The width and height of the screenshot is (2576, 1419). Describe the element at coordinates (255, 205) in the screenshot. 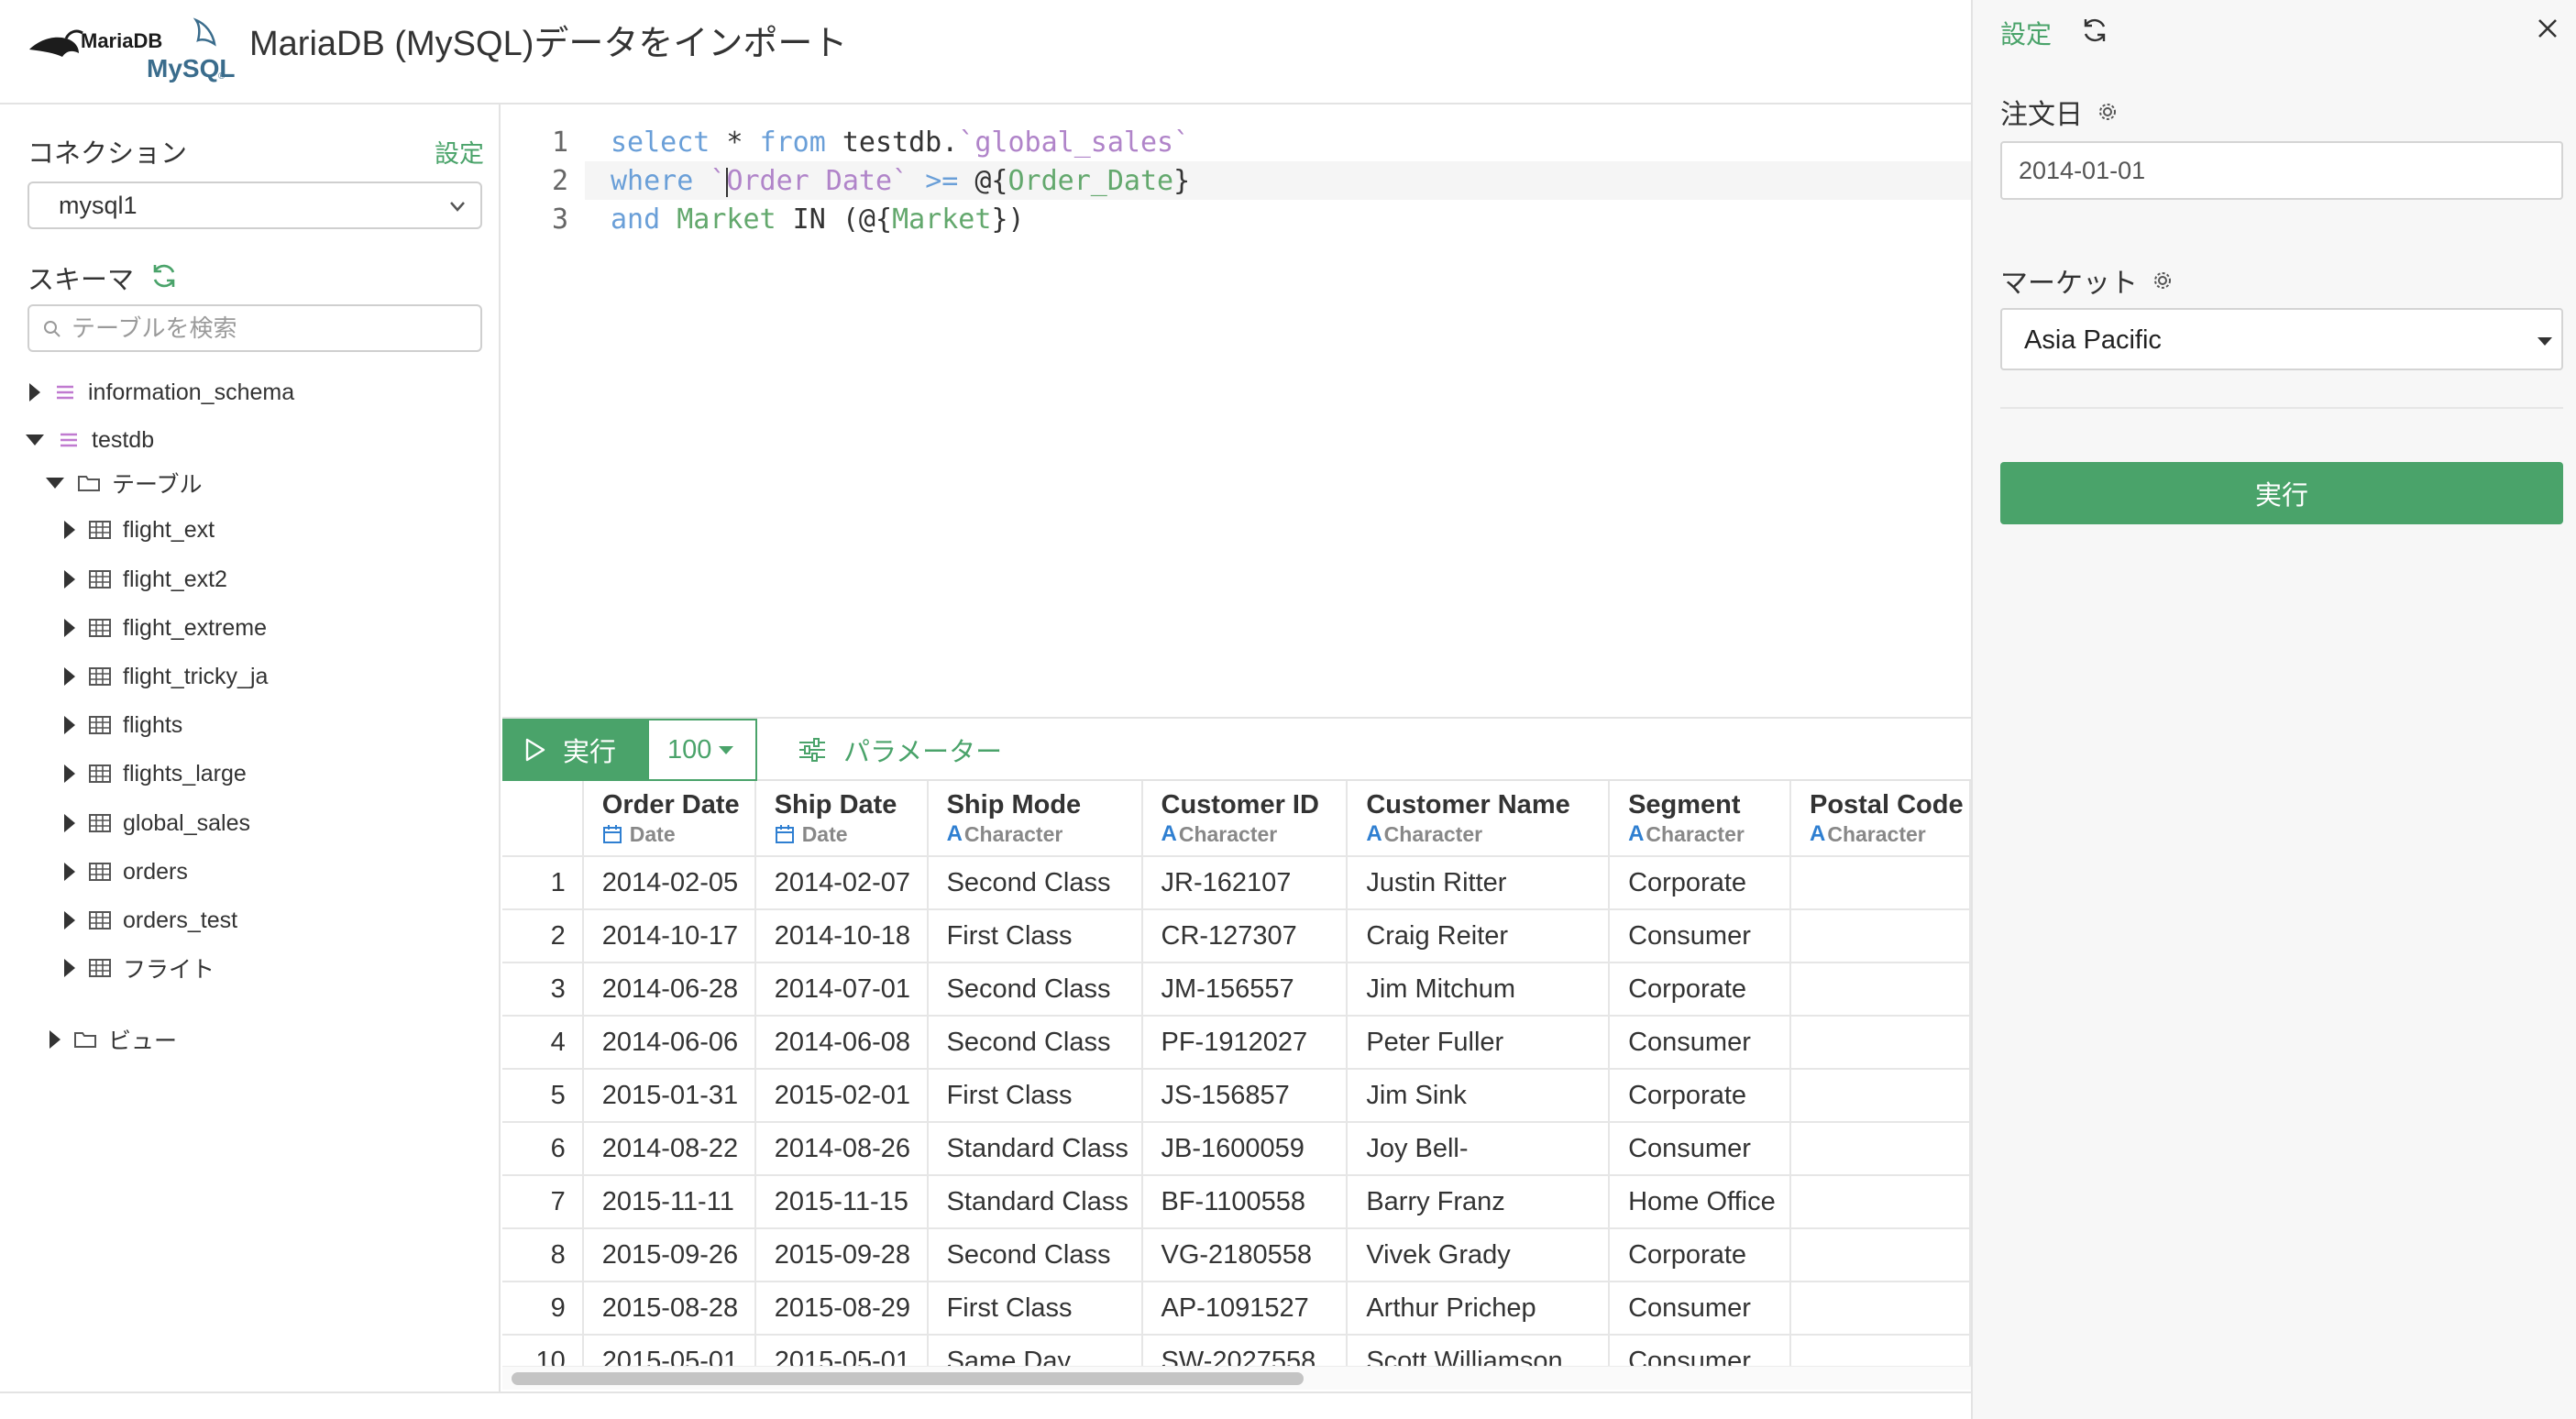

I see `connection-select: mysql1` at that location.